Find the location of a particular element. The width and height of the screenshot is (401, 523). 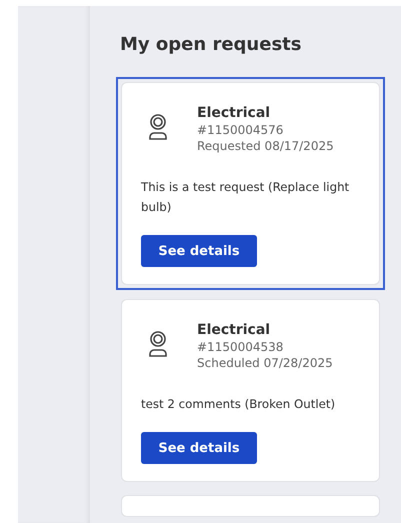

request-description: This is a test request (Replace light bulb) is located at coordinates (245, 197).